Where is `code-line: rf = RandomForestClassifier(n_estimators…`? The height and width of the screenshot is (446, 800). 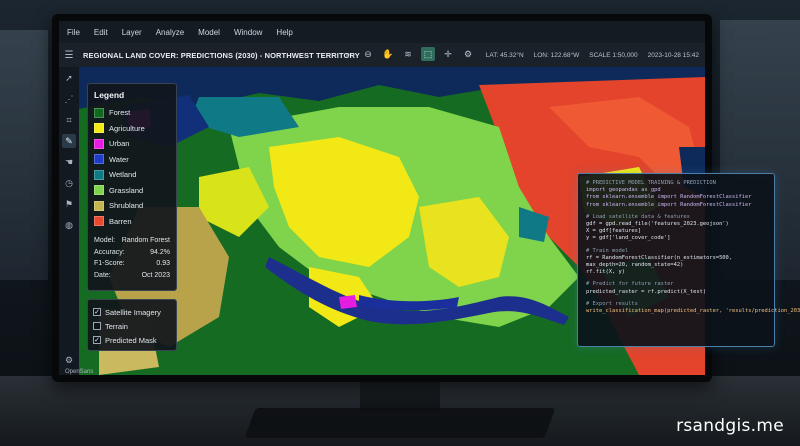
code-line: rf = RandomForestClassifier(n_estimators… is located at coordinates (659, 257).